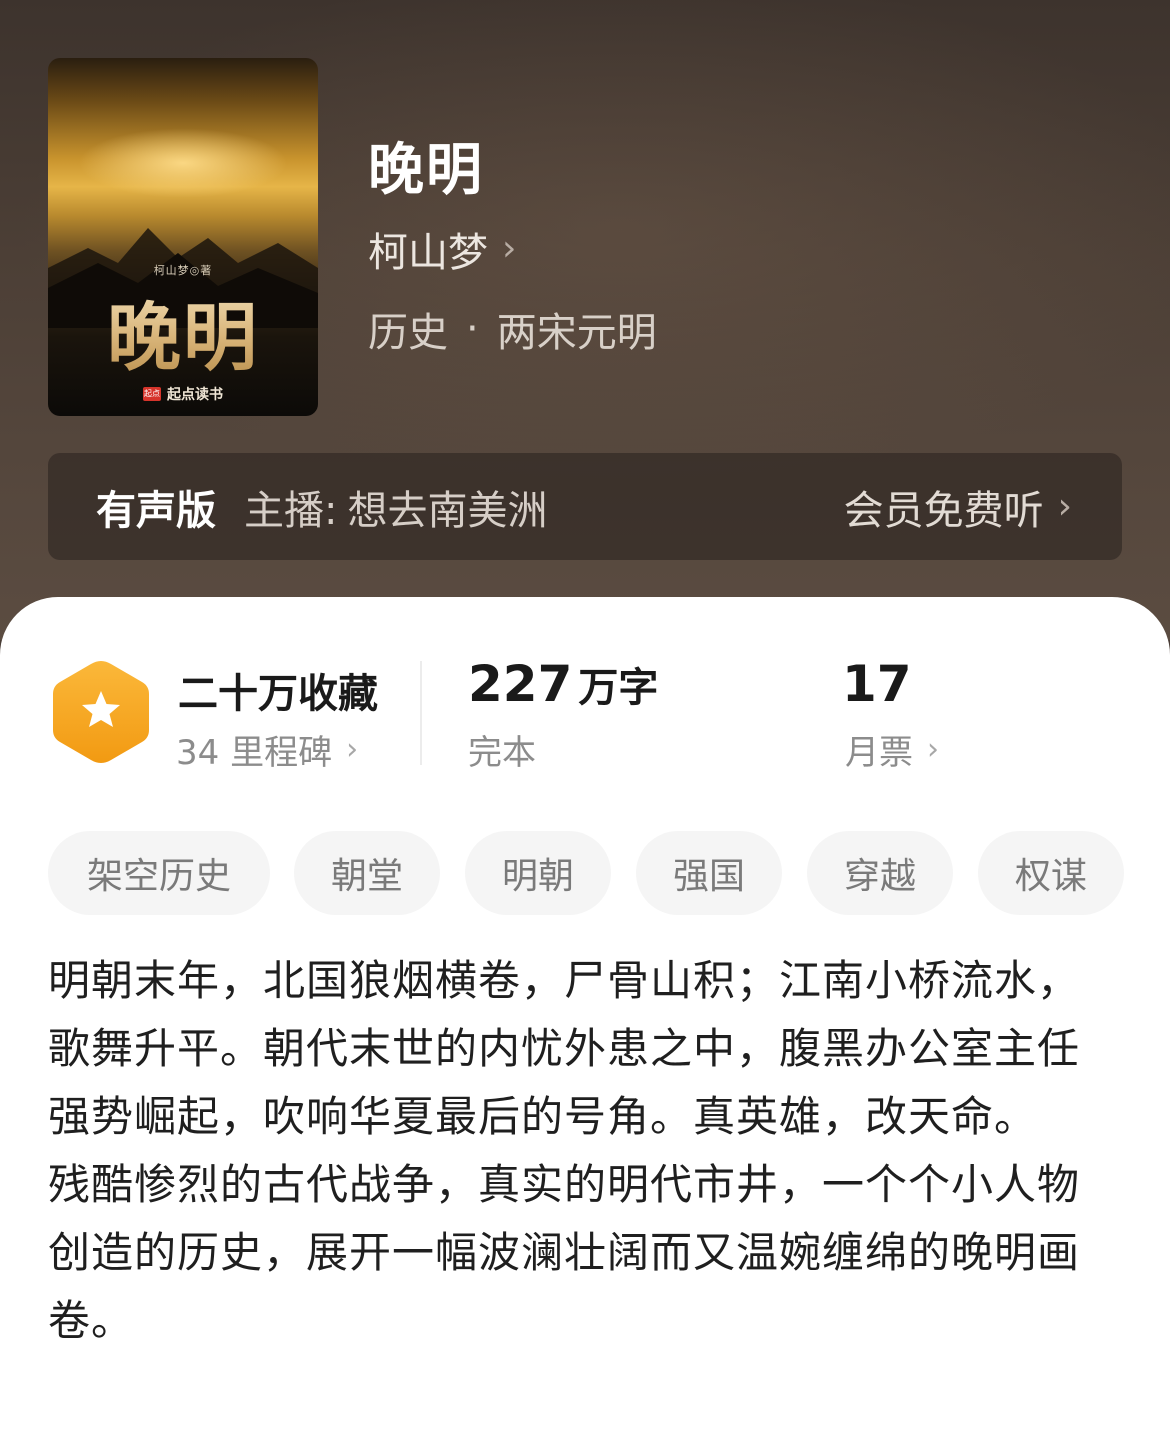 The width and height of the screenshot is (1170, 1434). I want to click on host-label: 主播:, so click(291, 510).